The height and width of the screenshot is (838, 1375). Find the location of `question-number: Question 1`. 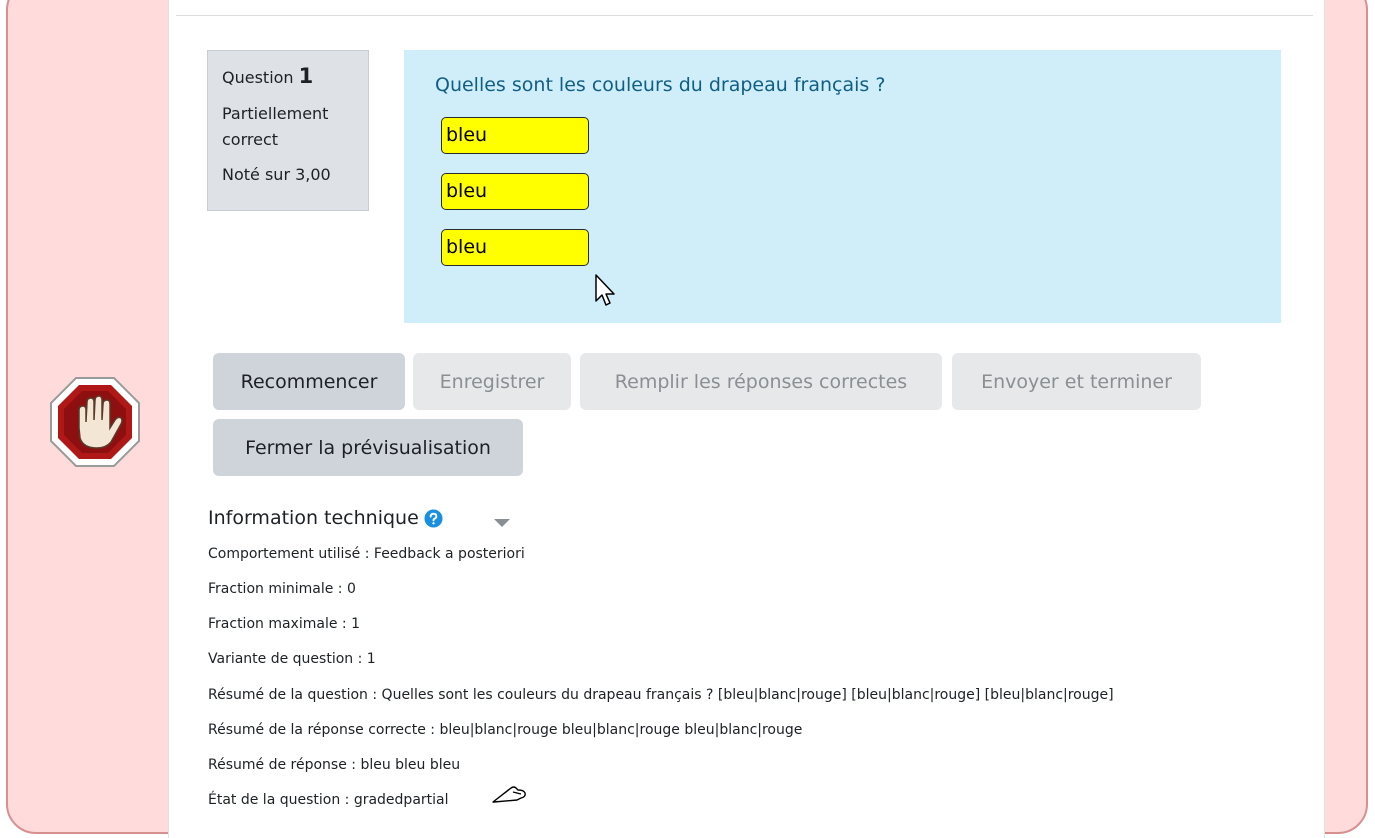

question-number: Question 1 is located at coordinates (288, 77).